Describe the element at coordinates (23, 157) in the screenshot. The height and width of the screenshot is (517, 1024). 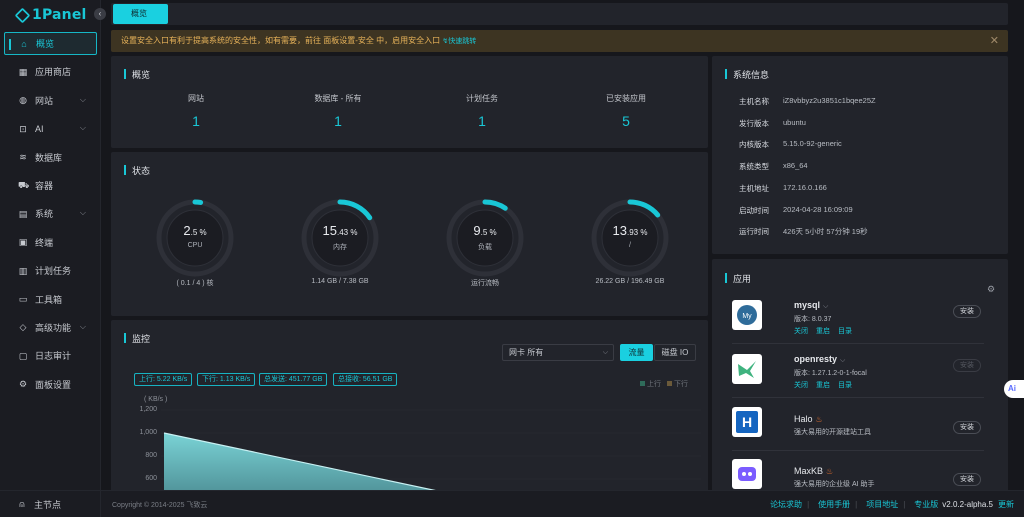
I see `database-icon: ≋` at that location.